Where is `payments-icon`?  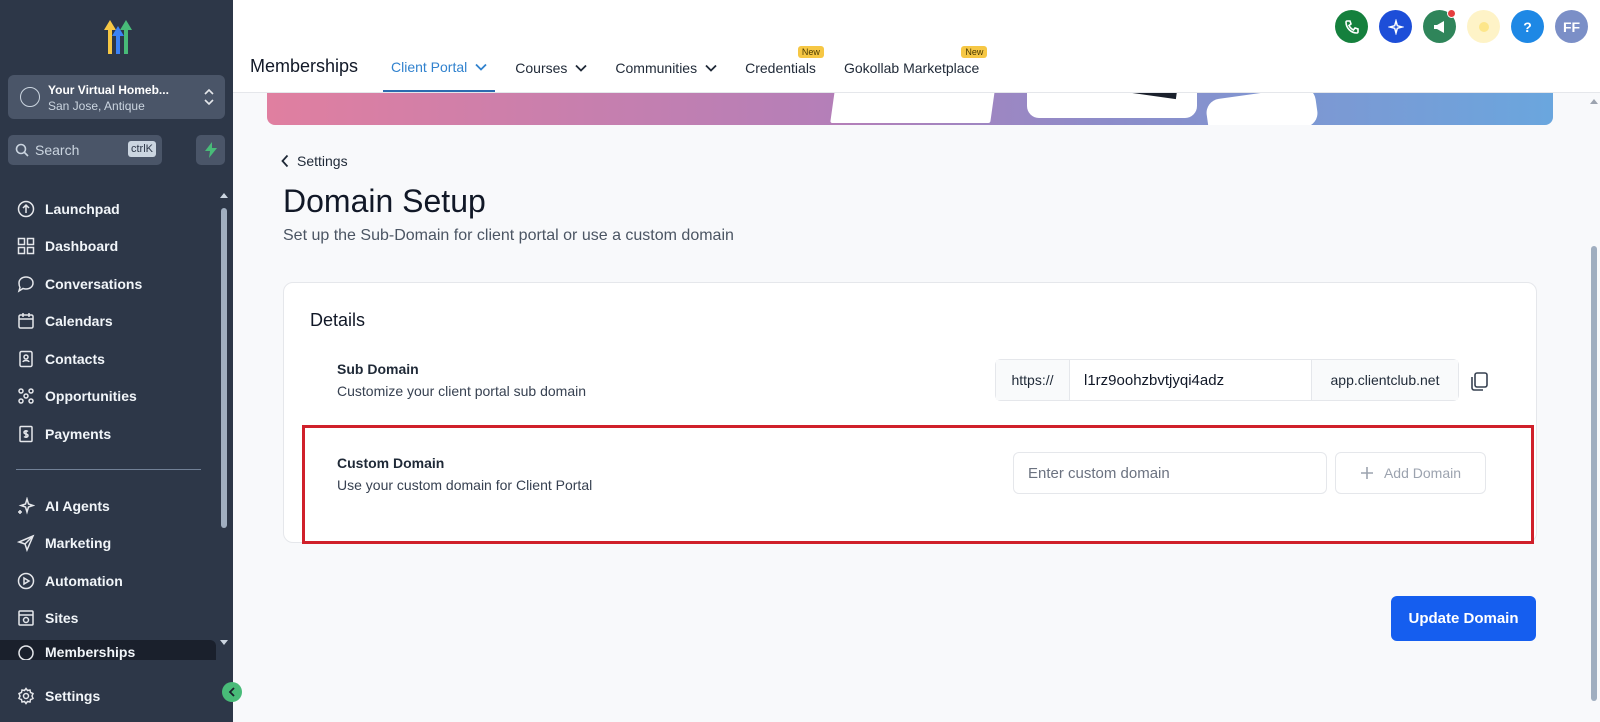
payments-icon is located at coordinates (26, 433).